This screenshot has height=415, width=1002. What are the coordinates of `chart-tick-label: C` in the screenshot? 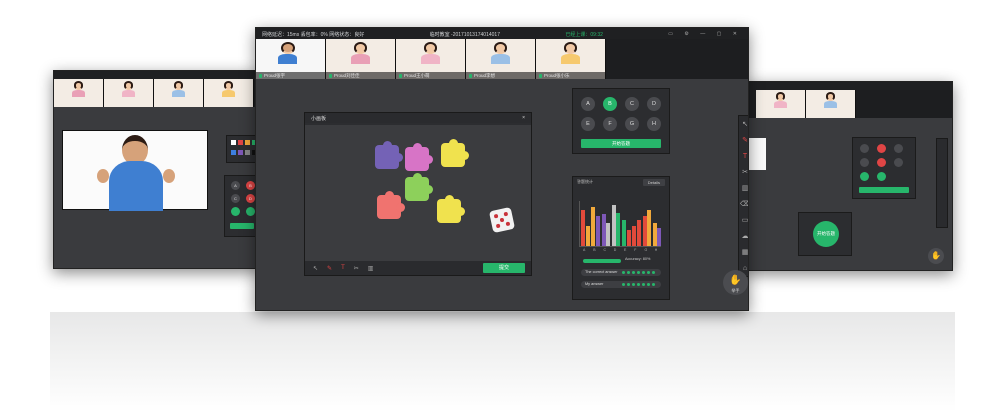 It's located at (605, 250).